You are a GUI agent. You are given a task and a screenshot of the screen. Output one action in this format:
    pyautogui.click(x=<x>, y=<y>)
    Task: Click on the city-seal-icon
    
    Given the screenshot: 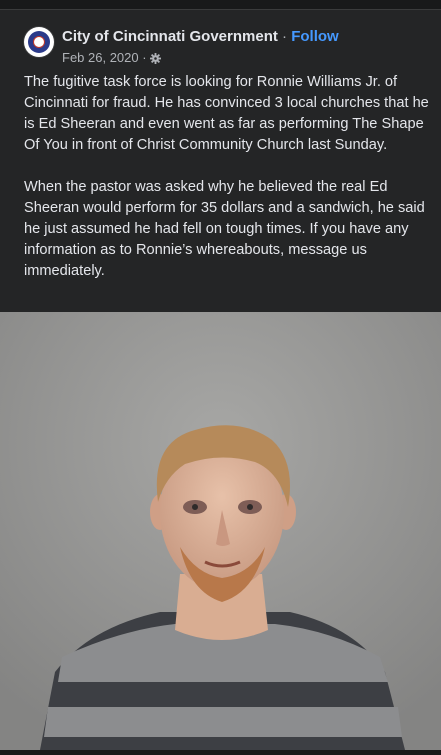 What is the action you would take?
    pyautogui.click(x=39, y=42)
    